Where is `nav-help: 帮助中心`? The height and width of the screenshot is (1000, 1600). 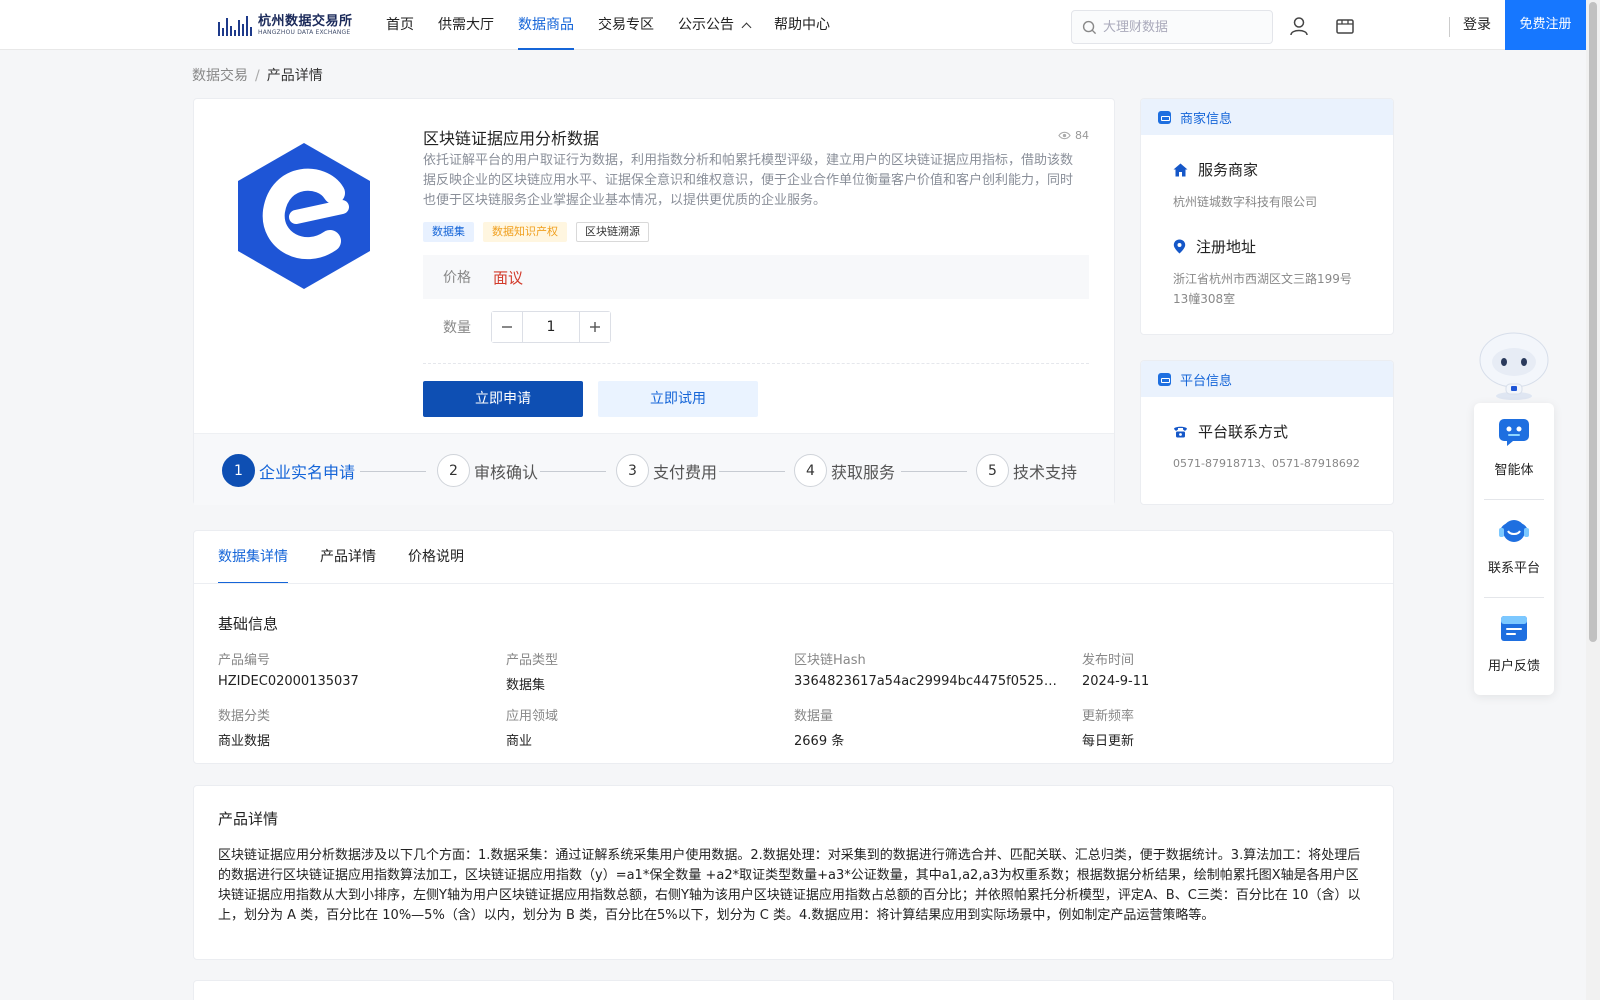 nav-help: 帮助中心 is located at coordinates (802, 25).